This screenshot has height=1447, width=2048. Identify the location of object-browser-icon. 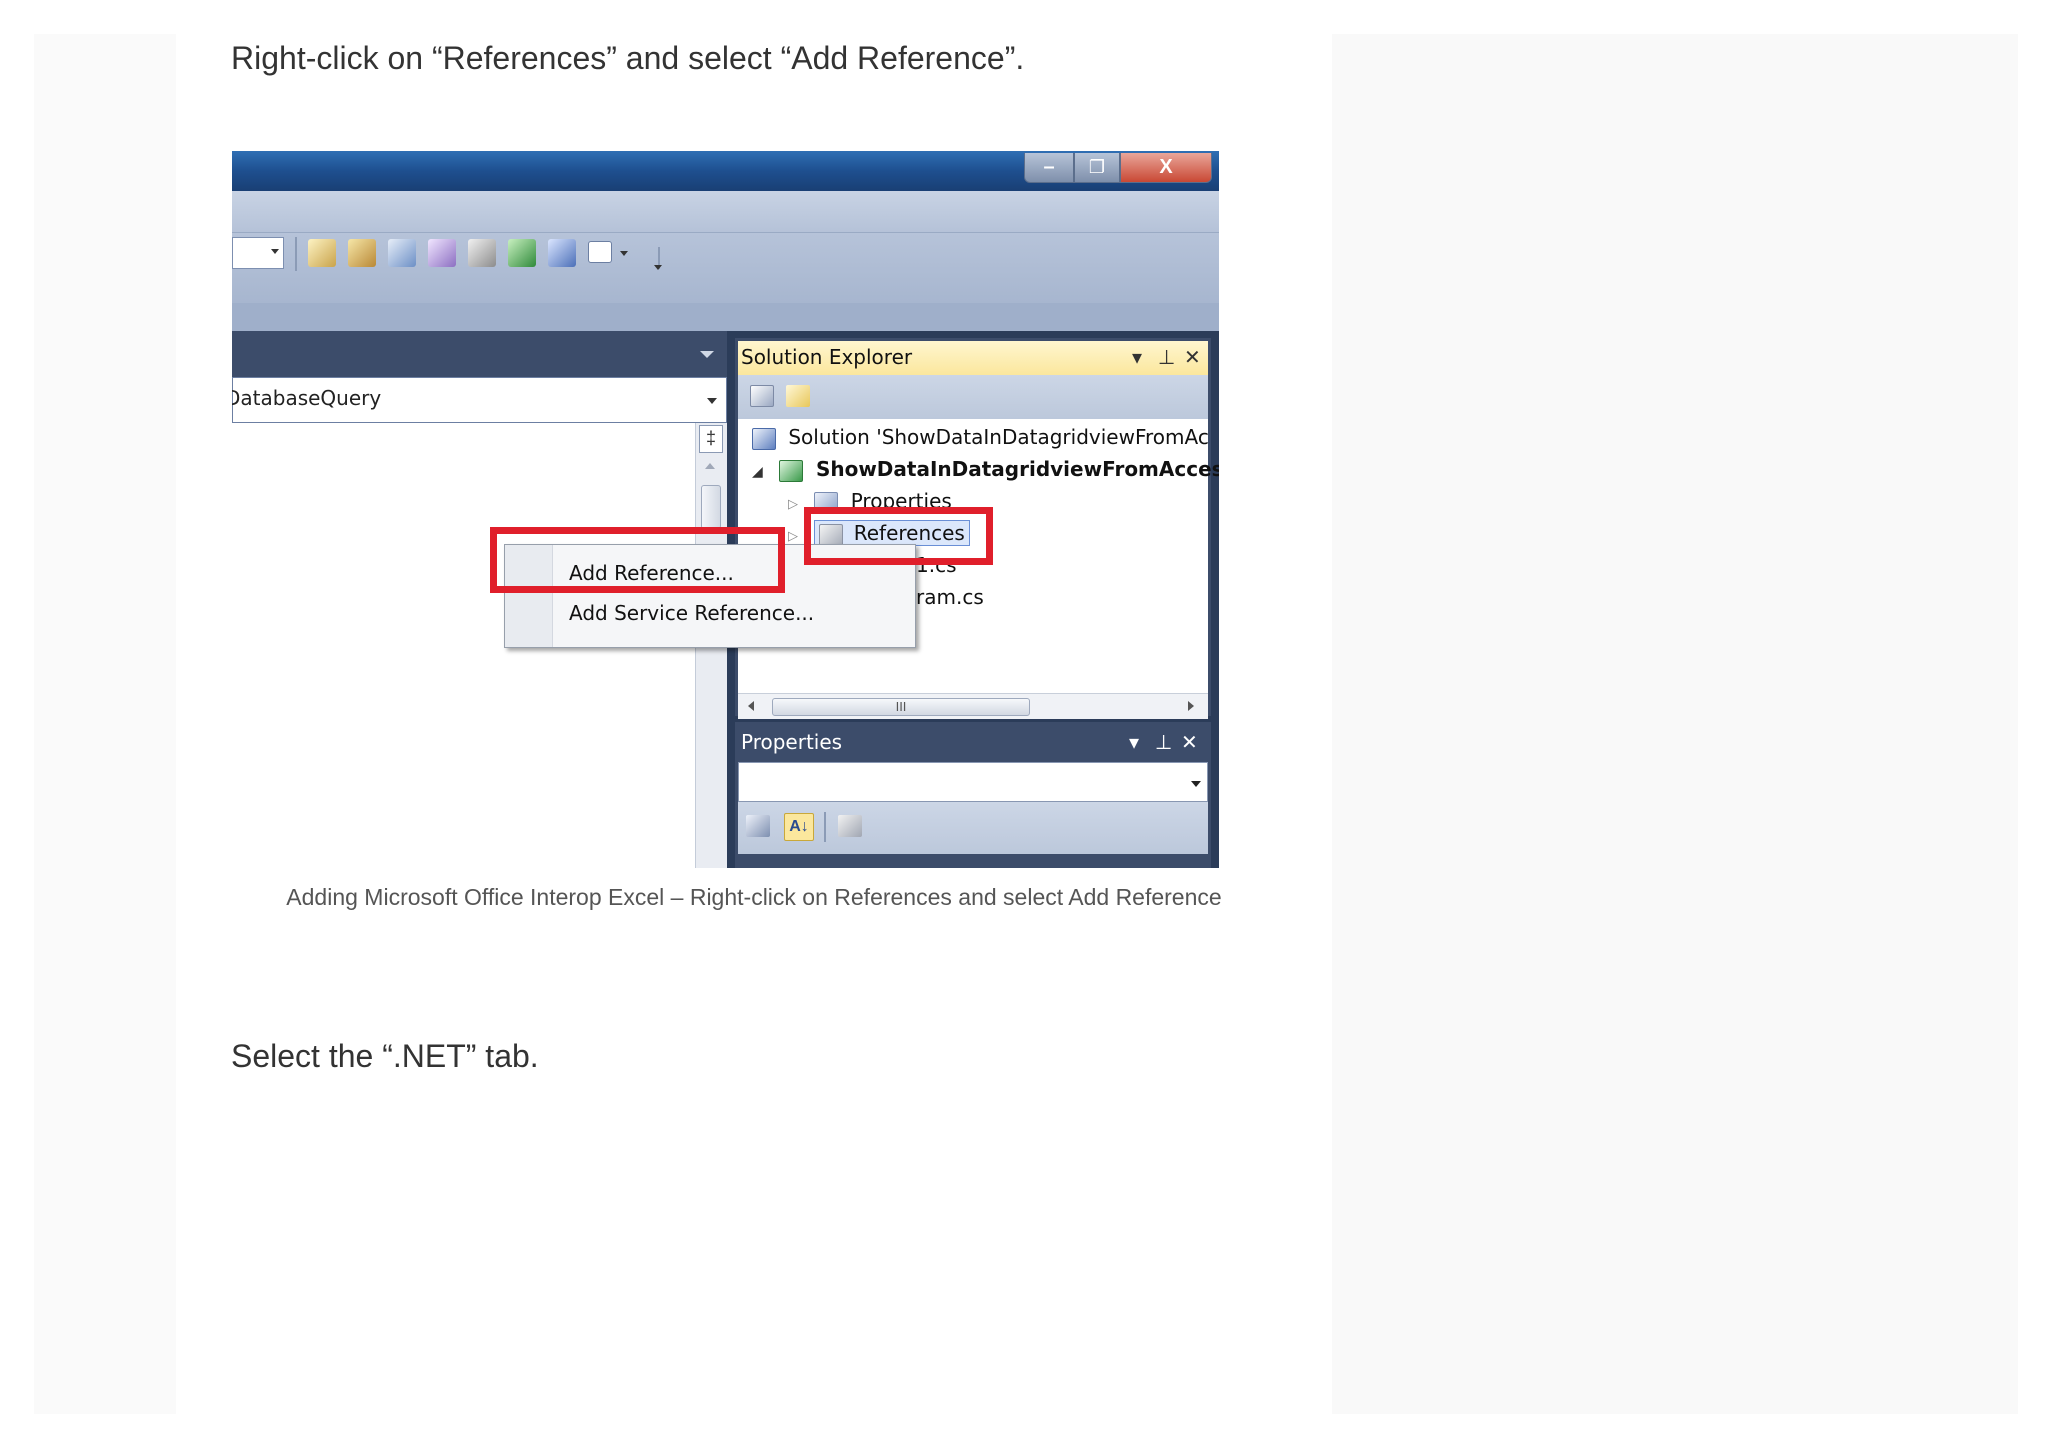
(442, 253).